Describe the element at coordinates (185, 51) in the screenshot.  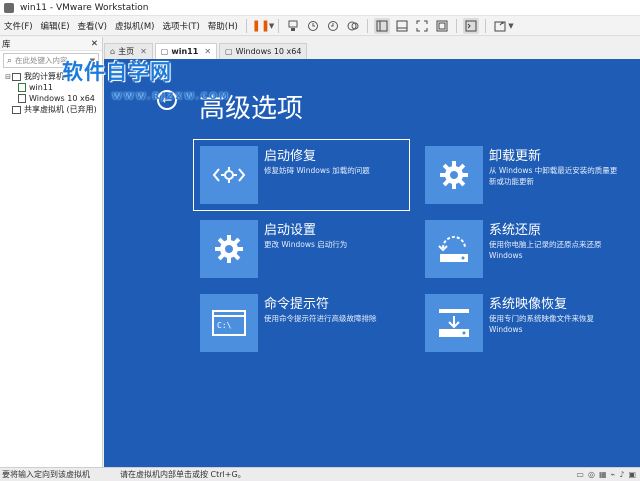
I see `tab-label: win11` at that location.